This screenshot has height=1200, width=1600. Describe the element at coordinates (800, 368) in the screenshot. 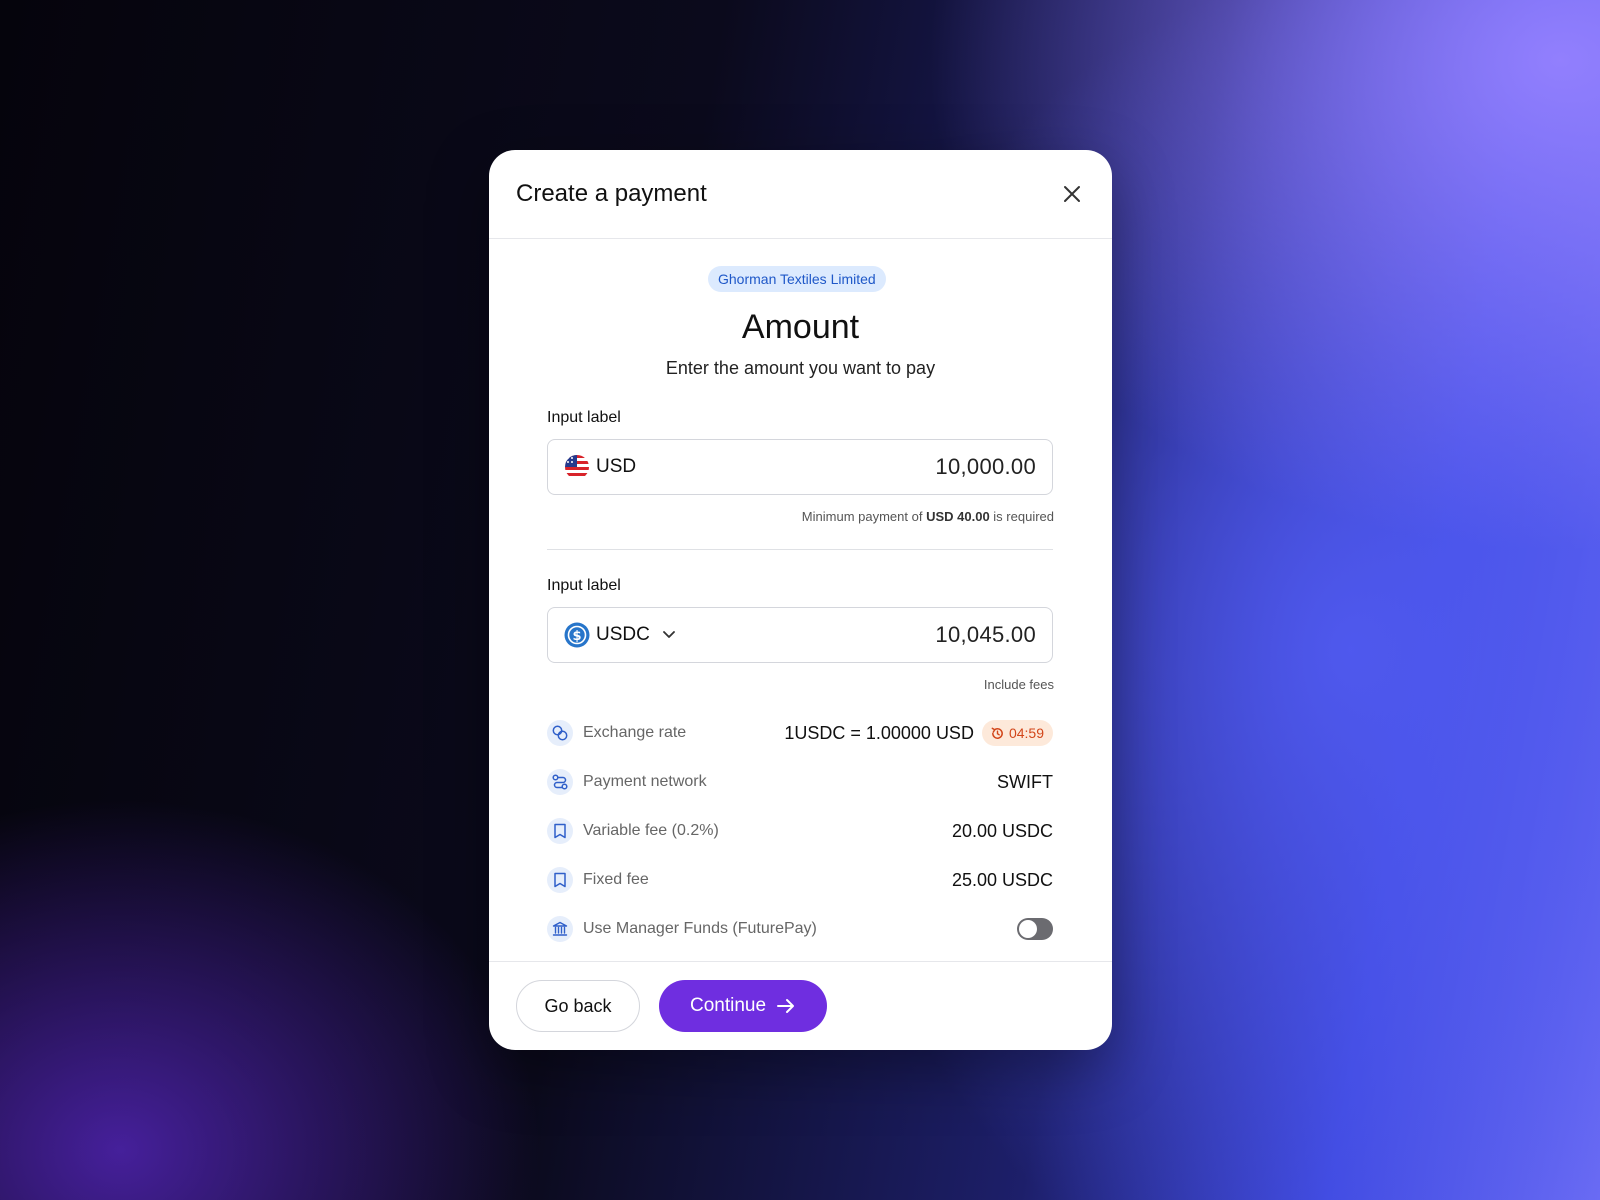

I see `page-subtitle: Enter the amount you want to pay` at that location.